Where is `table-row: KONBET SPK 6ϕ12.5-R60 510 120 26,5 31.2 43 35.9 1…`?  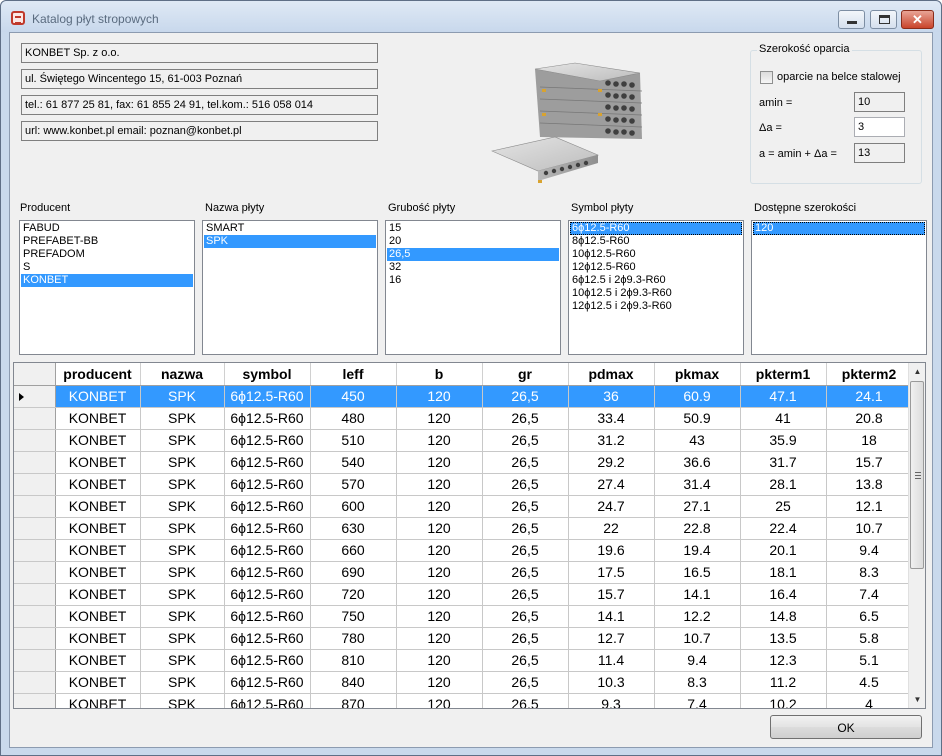
table-row: KONBET SPK 6ϕ12.5-R60 510 120 26,5 31.2 43 35.9 1… is located at coordinates (463, 440).